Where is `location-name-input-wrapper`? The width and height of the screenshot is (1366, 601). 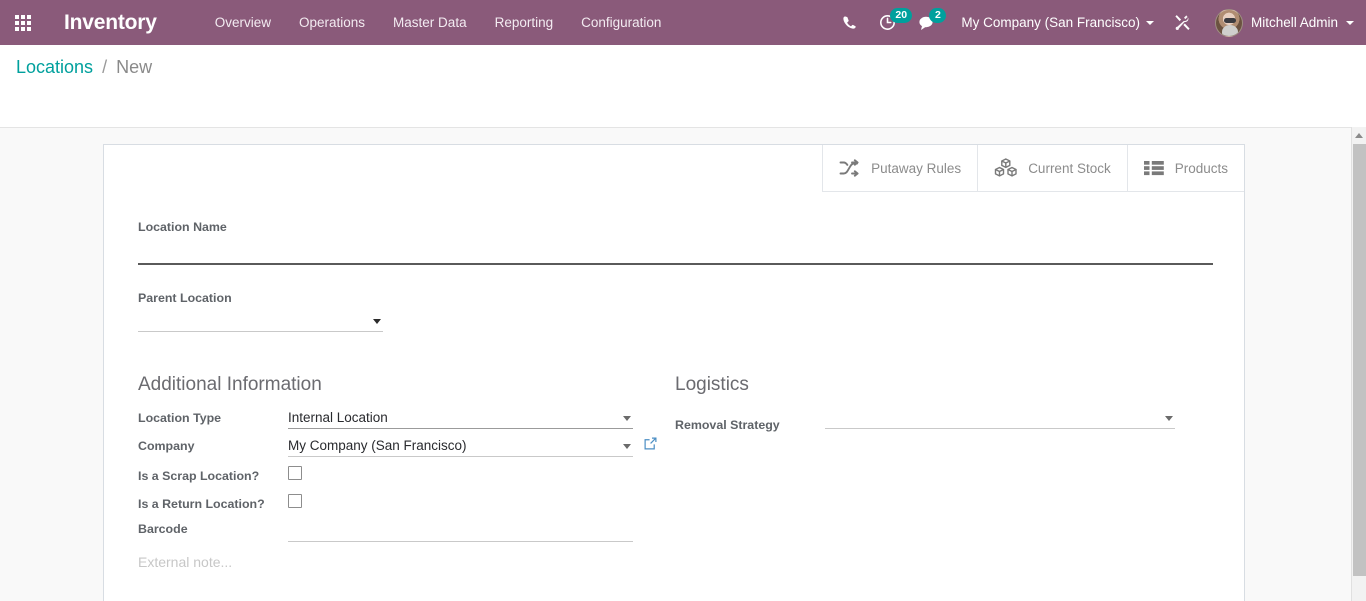 location-name-input-wrapper is located at coordinates (675, 251).